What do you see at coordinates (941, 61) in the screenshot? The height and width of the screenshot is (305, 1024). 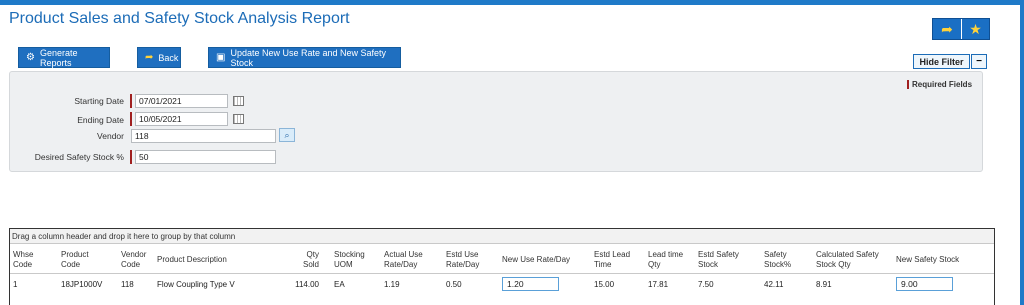 I see `hide-filter-button: Hide Filter` at bounding box center [941, 61].